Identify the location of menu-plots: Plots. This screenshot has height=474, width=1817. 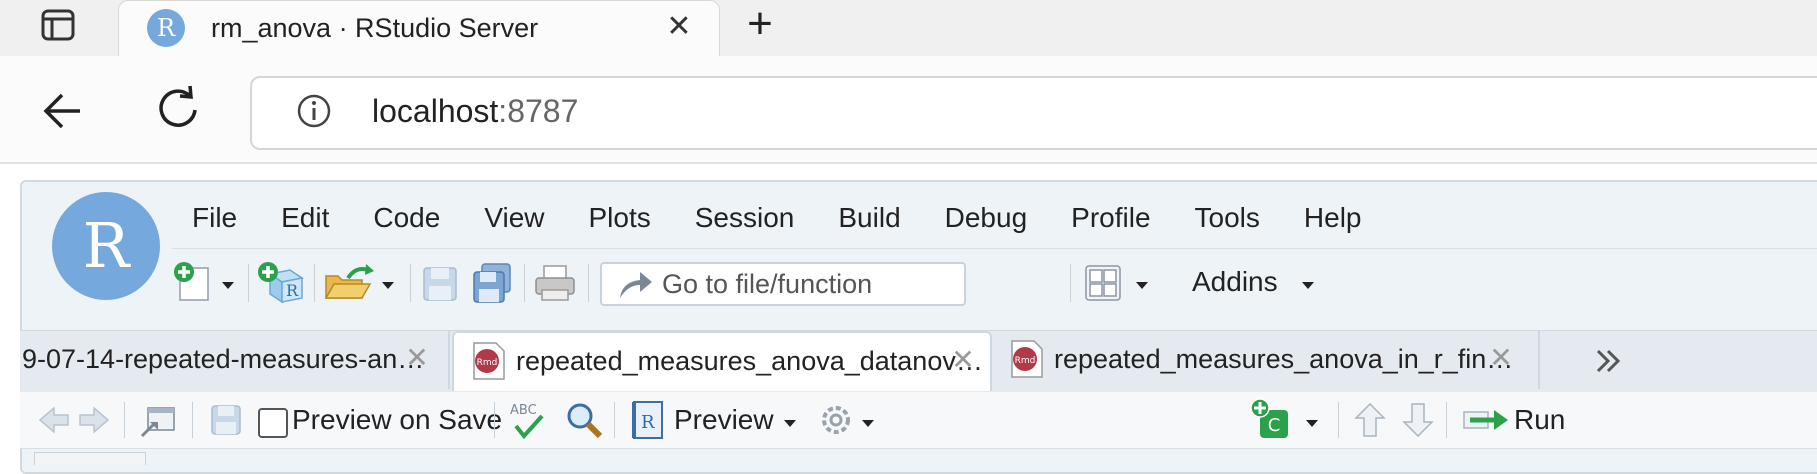
(620, 218).